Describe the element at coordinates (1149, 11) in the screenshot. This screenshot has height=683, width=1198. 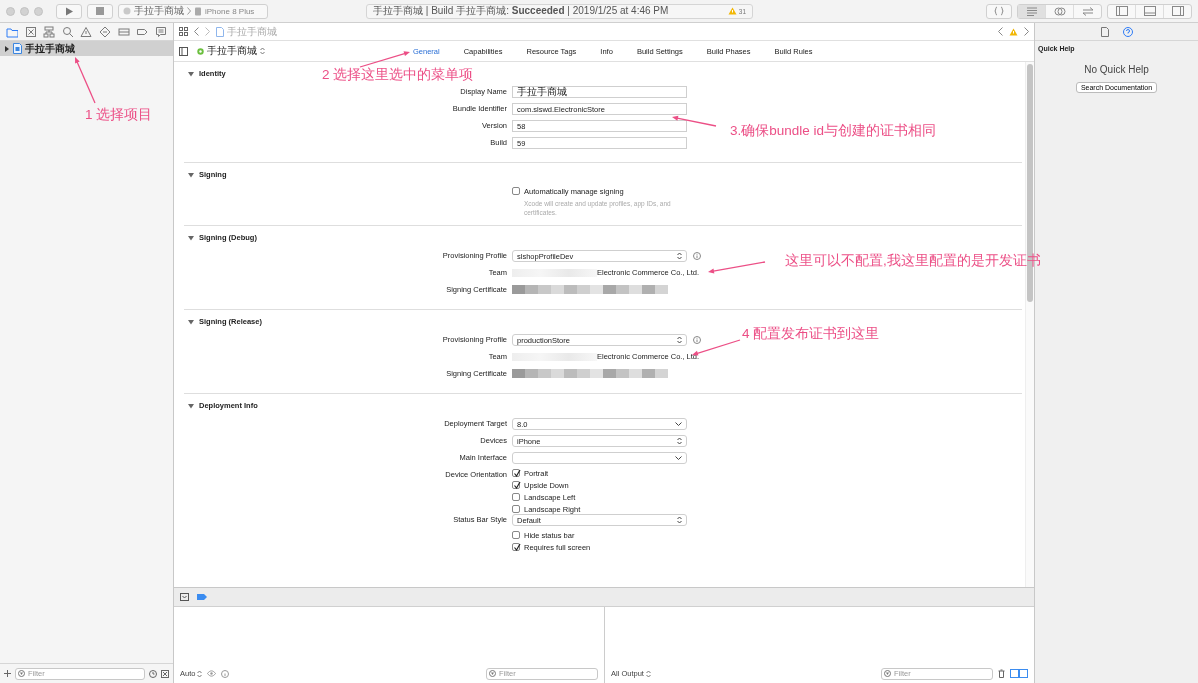
I see `bottom-panel-icon` at that location.